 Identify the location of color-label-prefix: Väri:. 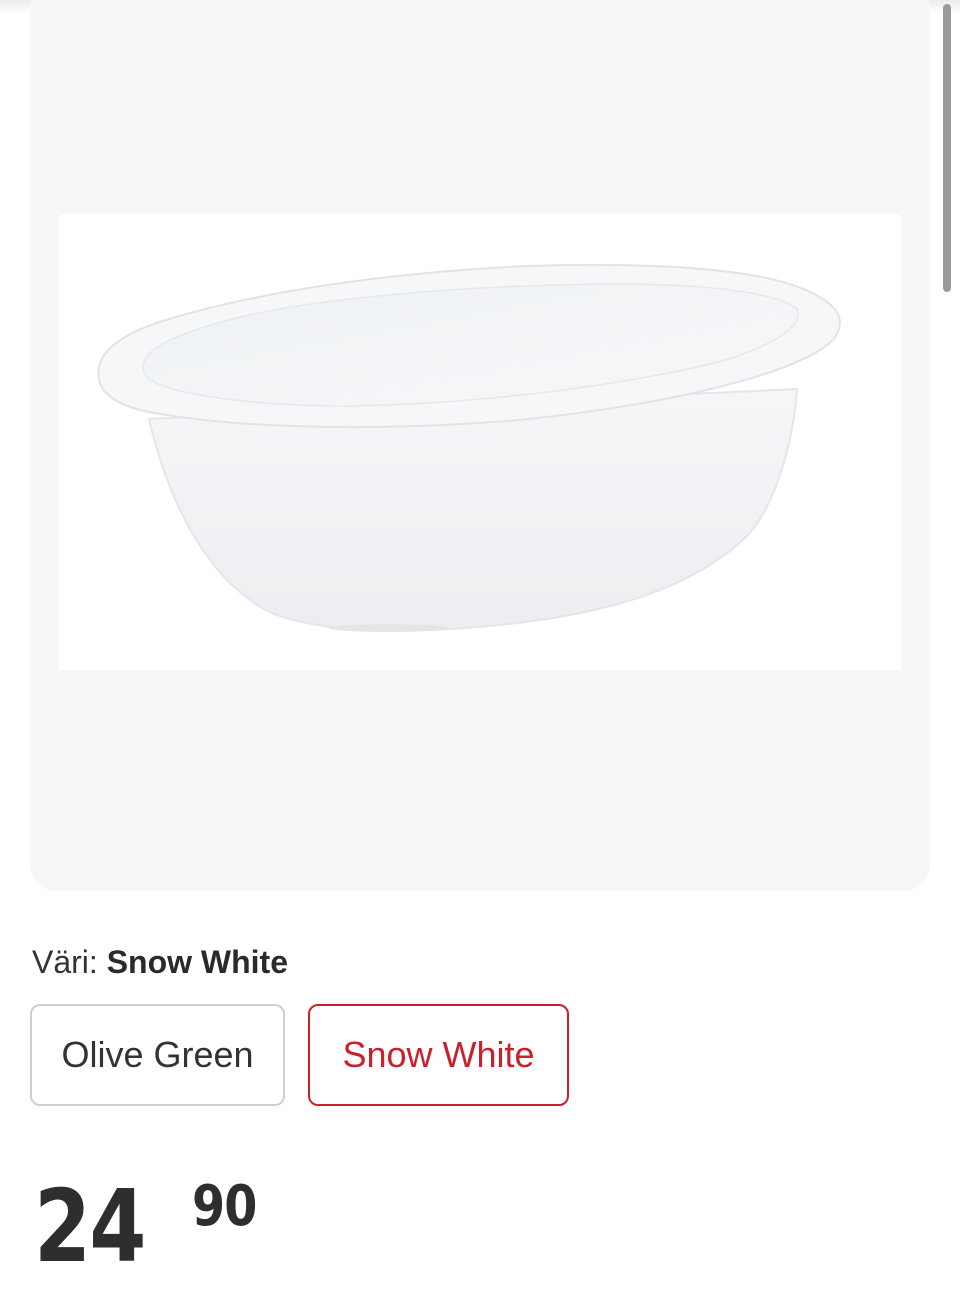
(65, 962).